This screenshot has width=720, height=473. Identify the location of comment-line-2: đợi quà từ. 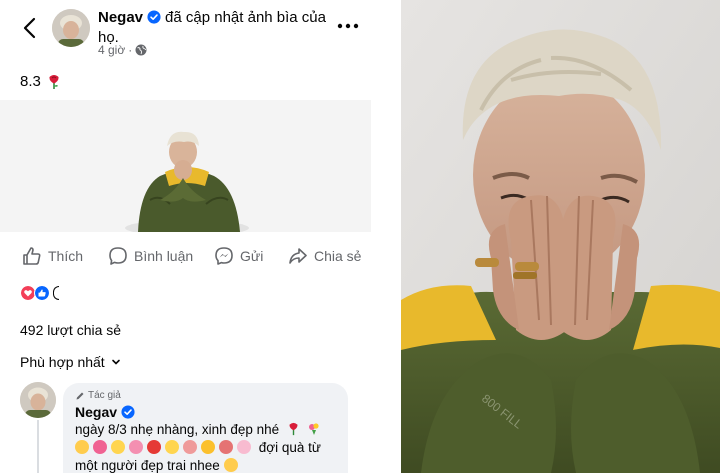
(289, 447).